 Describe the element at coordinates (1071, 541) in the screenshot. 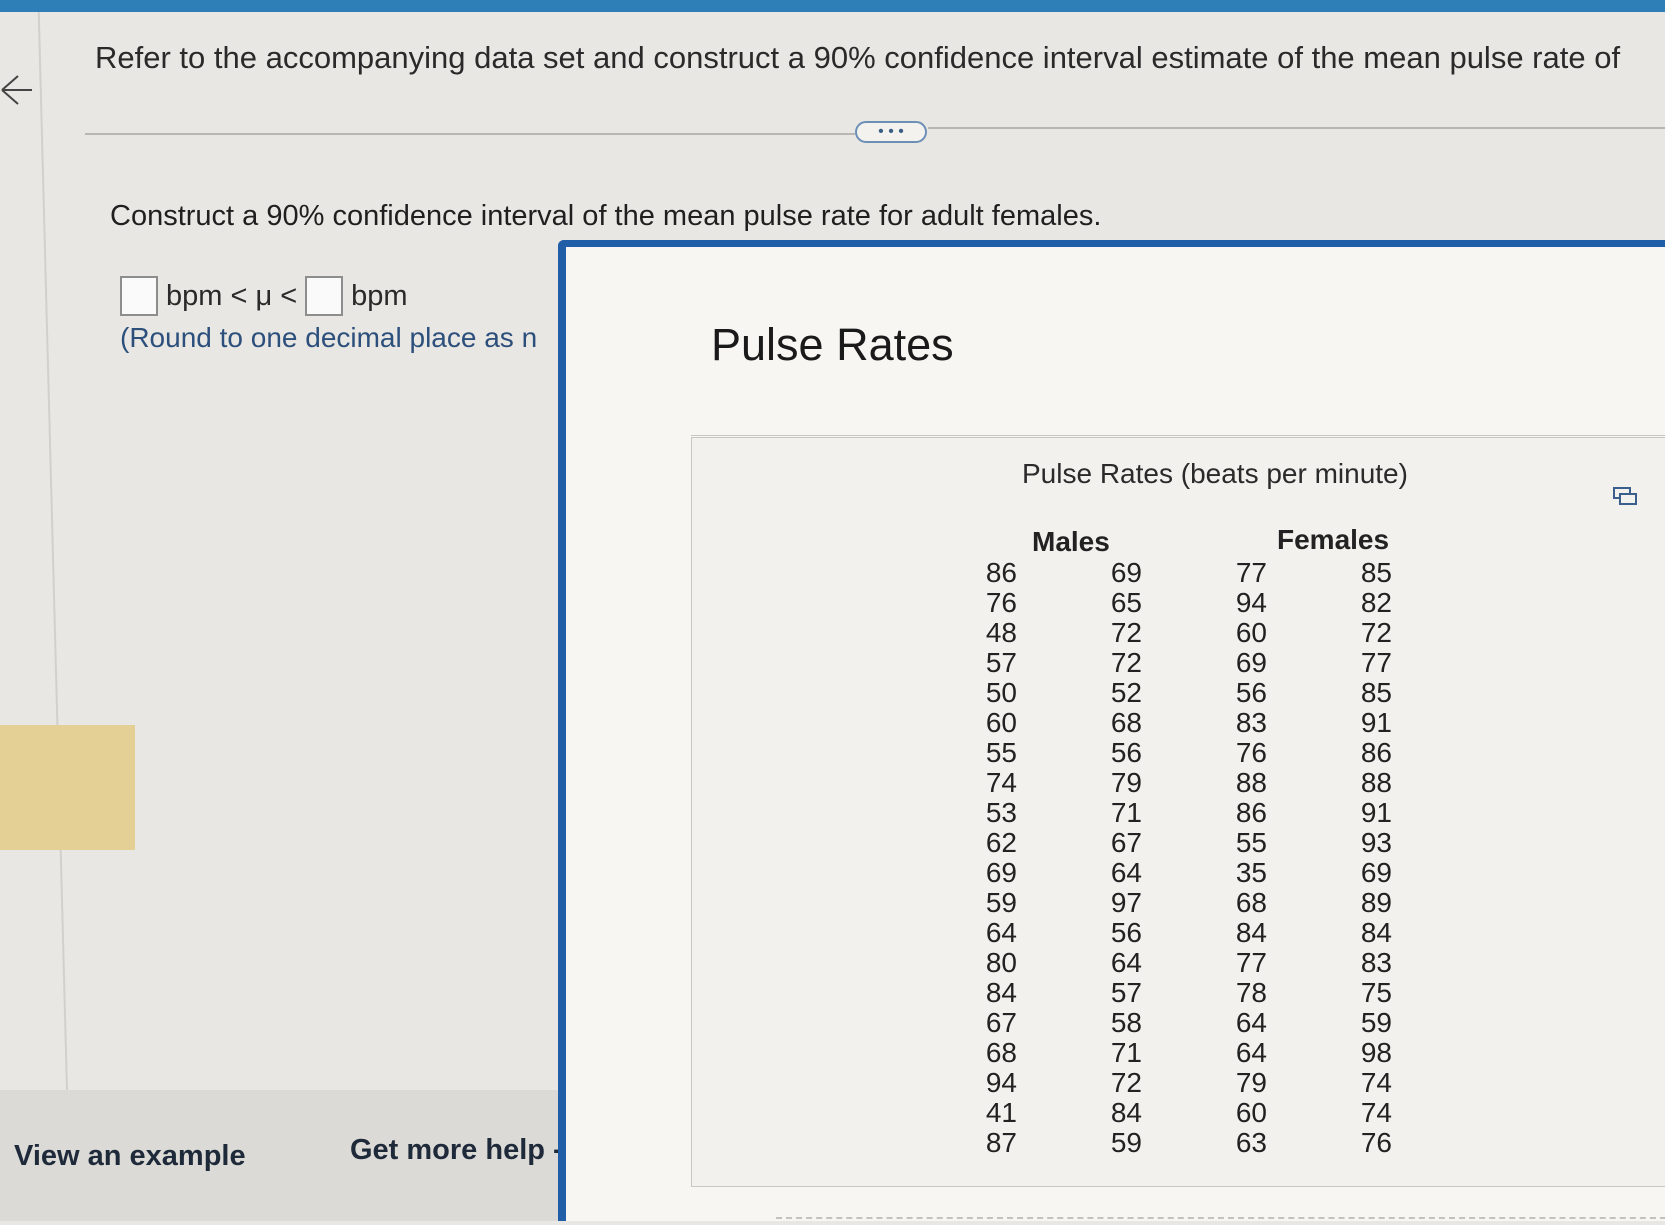

I see `males-header: Males` at that location.